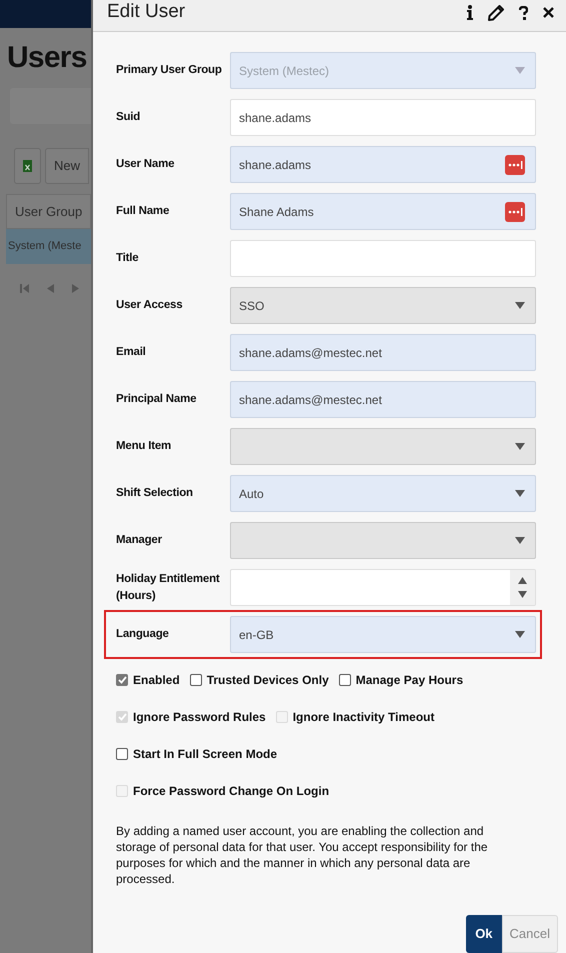  Describe the element at coordinates (146, 12) in the screenshot. I see `dialog-title: Edit User` at that location.